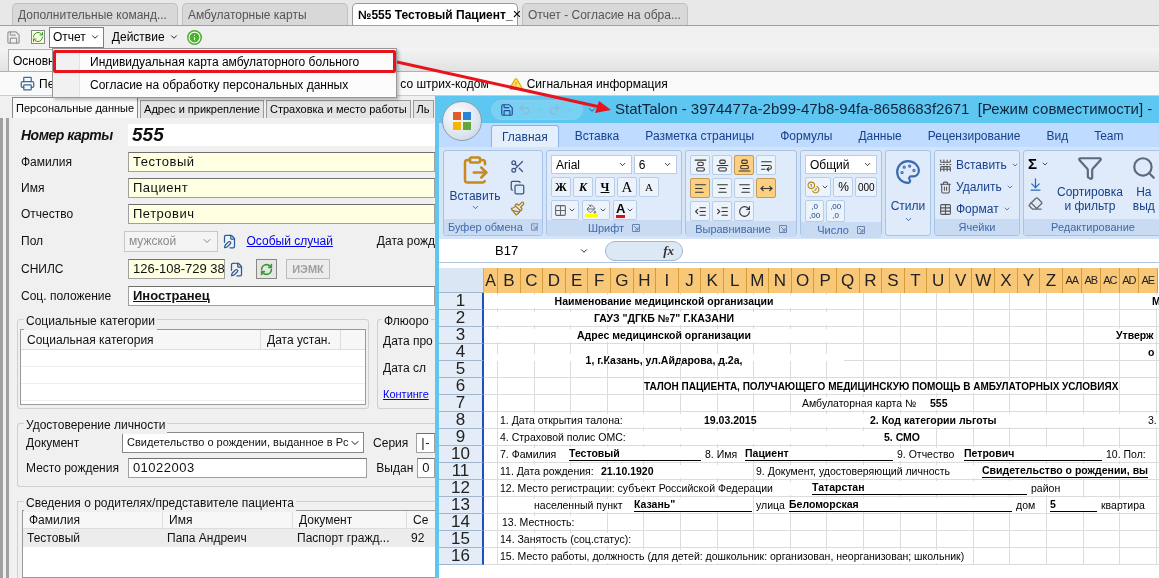 This screenshot has height=578, width=1159. I want to click on font-style-button: К, so click(583, 187).